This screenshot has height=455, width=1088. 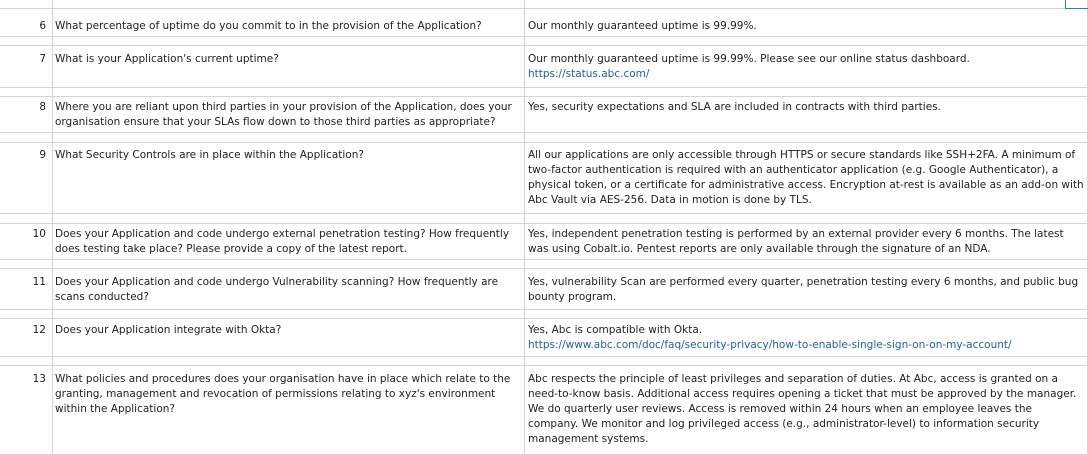 I want to click on answer-text: Yes, Abc is compatible with Okta., so click(x=615, y=330).